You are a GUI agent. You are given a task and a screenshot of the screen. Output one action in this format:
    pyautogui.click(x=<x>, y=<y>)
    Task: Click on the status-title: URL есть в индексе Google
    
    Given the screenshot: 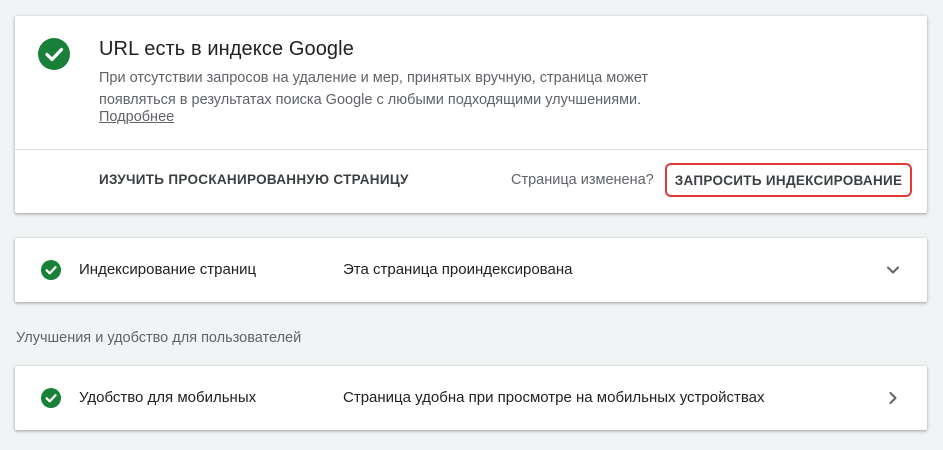 What is the action you would take?
    pyautogui.click(x=226, y=49)
    